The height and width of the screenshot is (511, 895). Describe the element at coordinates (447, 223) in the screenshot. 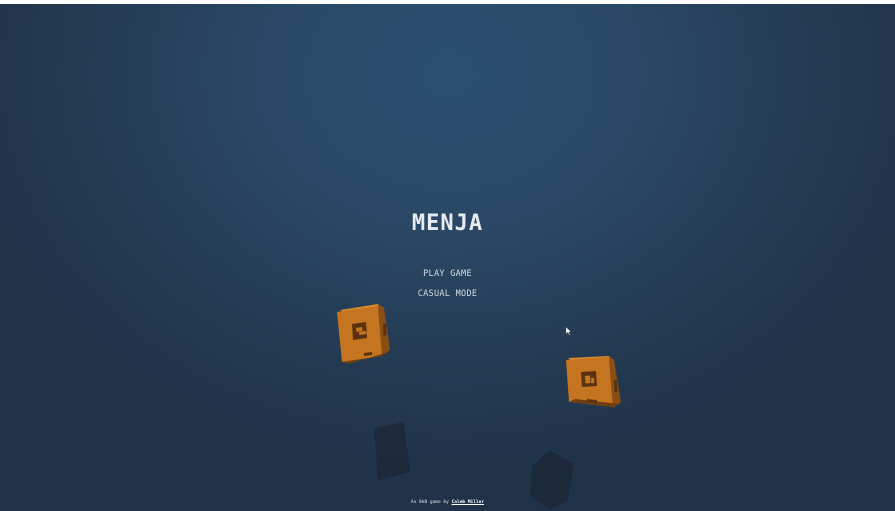

I see `game-title: MENJA` at that location.